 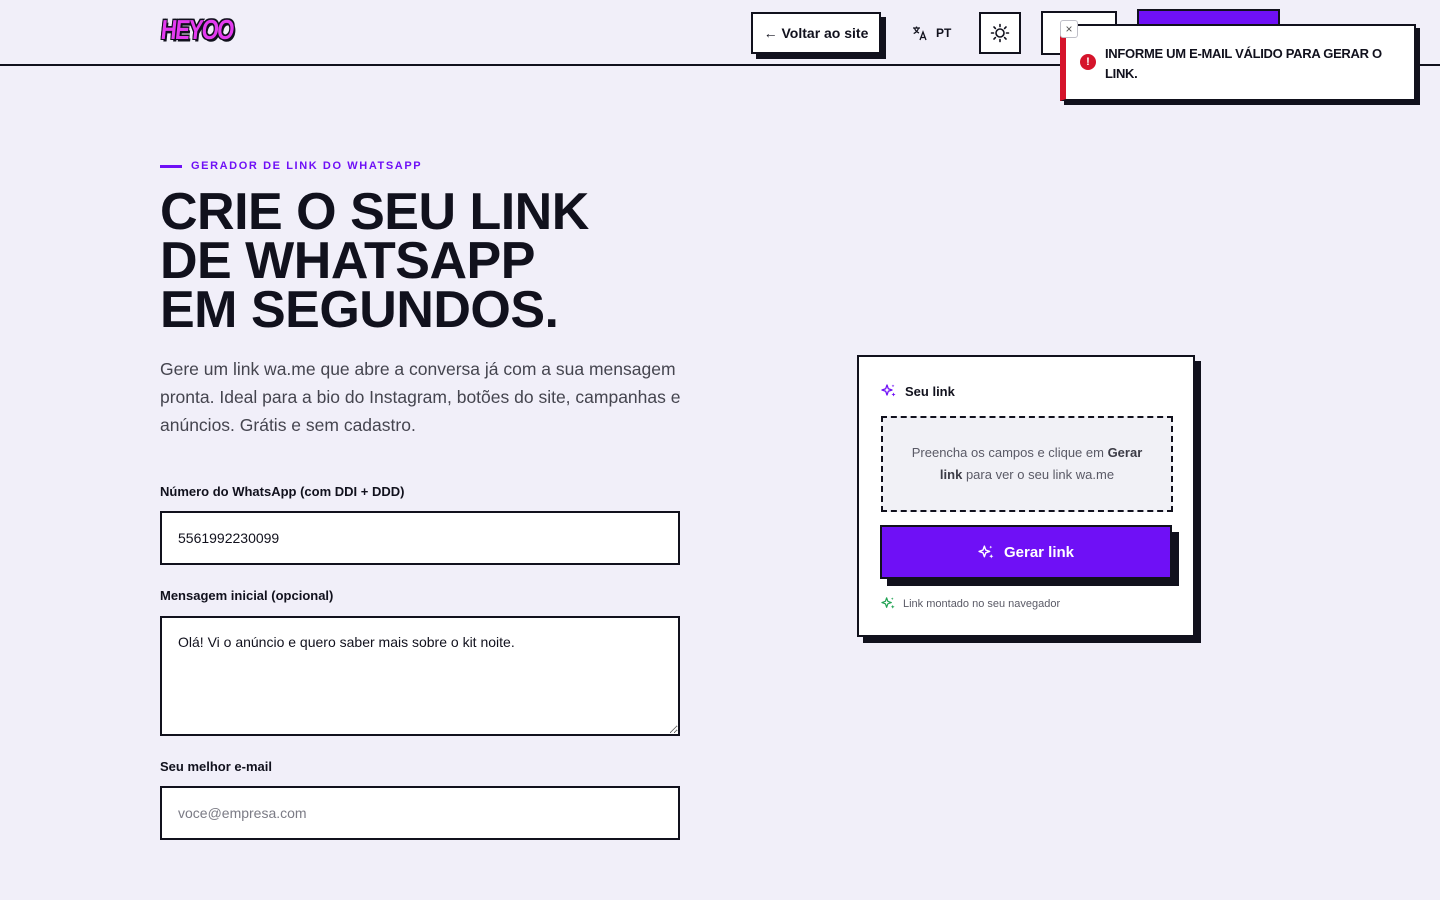 I want to click on title-line: EM SEGUNDOS., so click(x=359, y=310).